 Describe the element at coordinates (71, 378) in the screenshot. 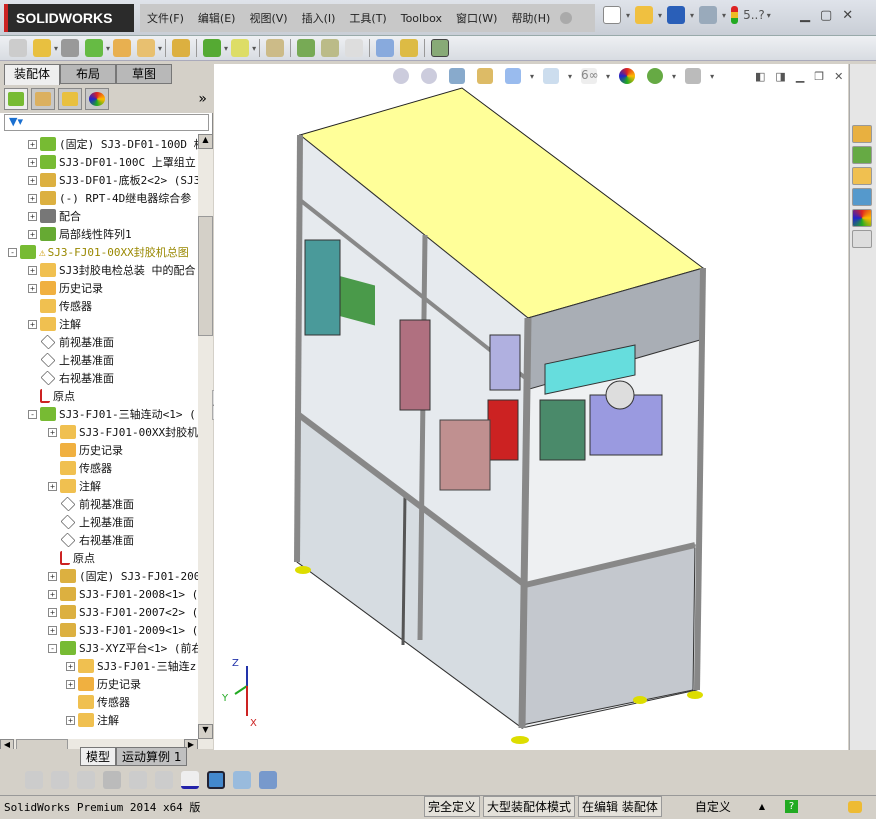

I see `tree-item: 右视基准面` at that location.